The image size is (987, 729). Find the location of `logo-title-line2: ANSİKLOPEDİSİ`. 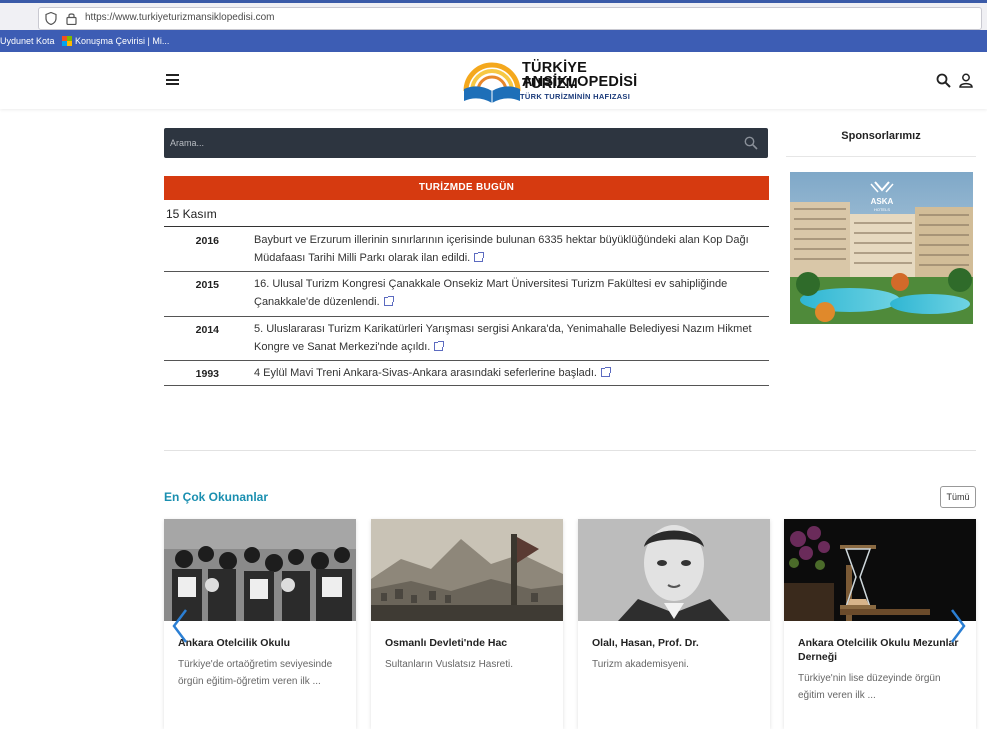

logo-title-line2: ANSİKLOPEDİSİ is located at coordinates (580, 82).